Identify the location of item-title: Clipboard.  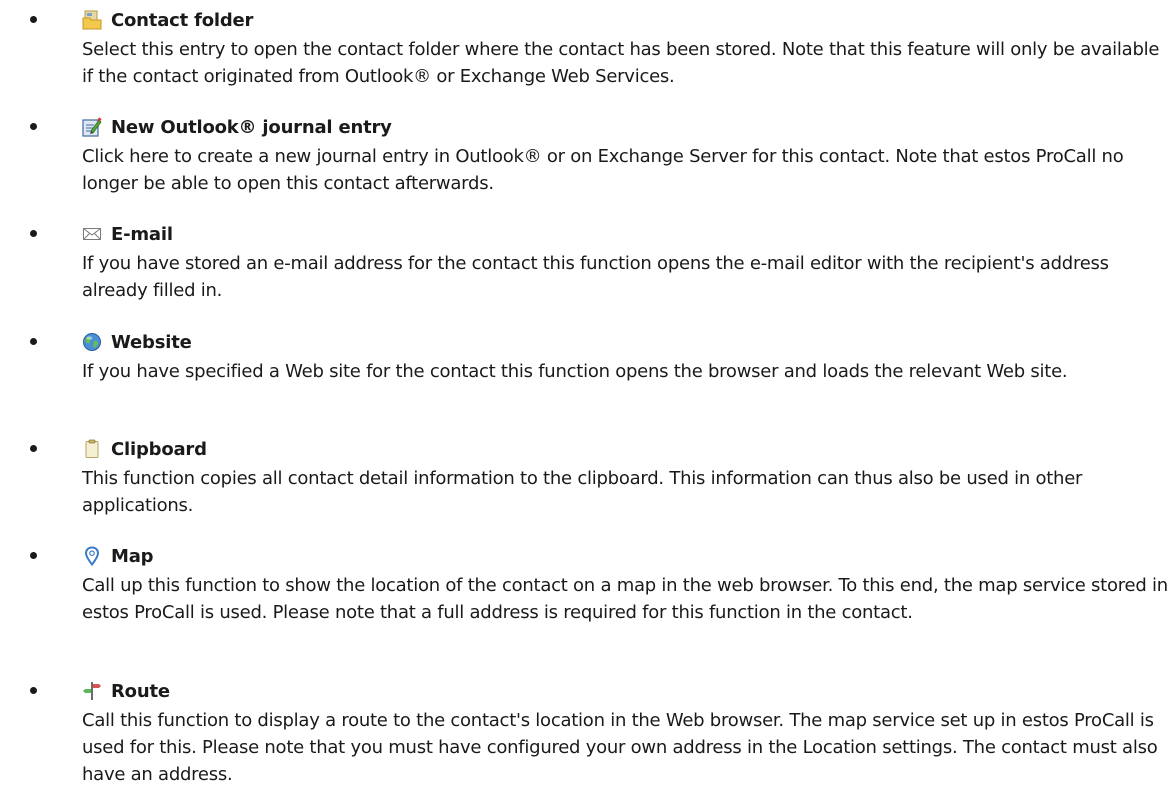
(159, 449).